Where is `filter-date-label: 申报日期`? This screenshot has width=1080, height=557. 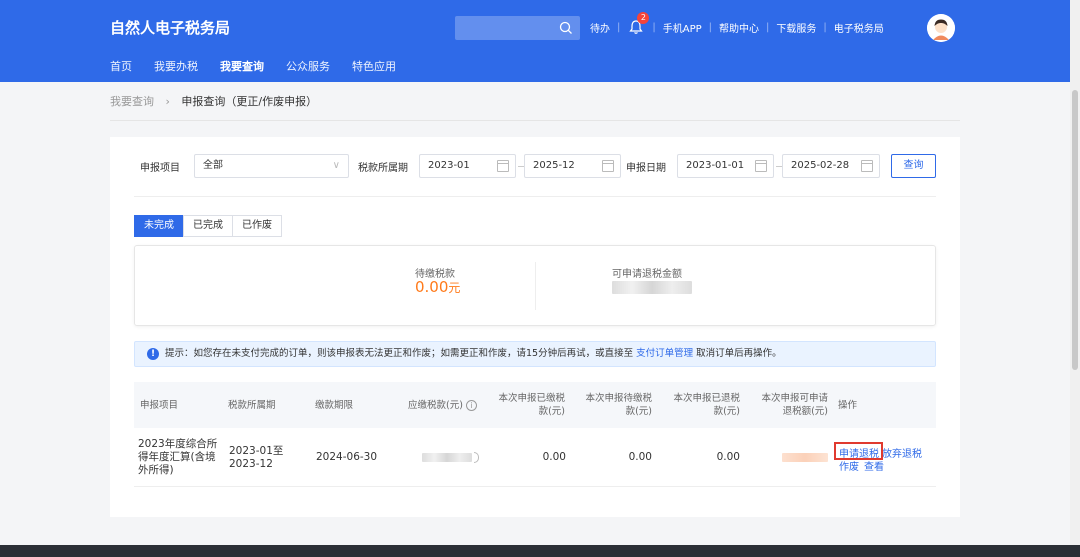 filter-date-label: 申报日期 is located at coordinates (646, 168).